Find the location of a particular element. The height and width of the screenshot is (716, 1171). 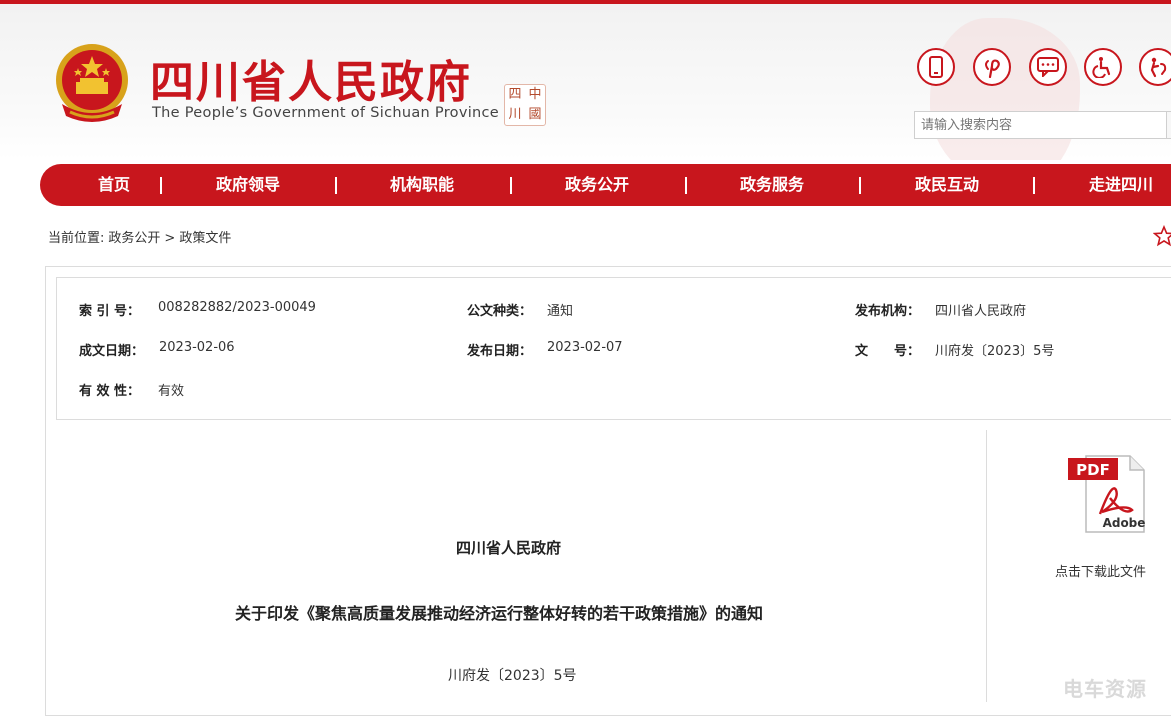

pdf-badge-text: PDF is located at coordinates (1093, 470).